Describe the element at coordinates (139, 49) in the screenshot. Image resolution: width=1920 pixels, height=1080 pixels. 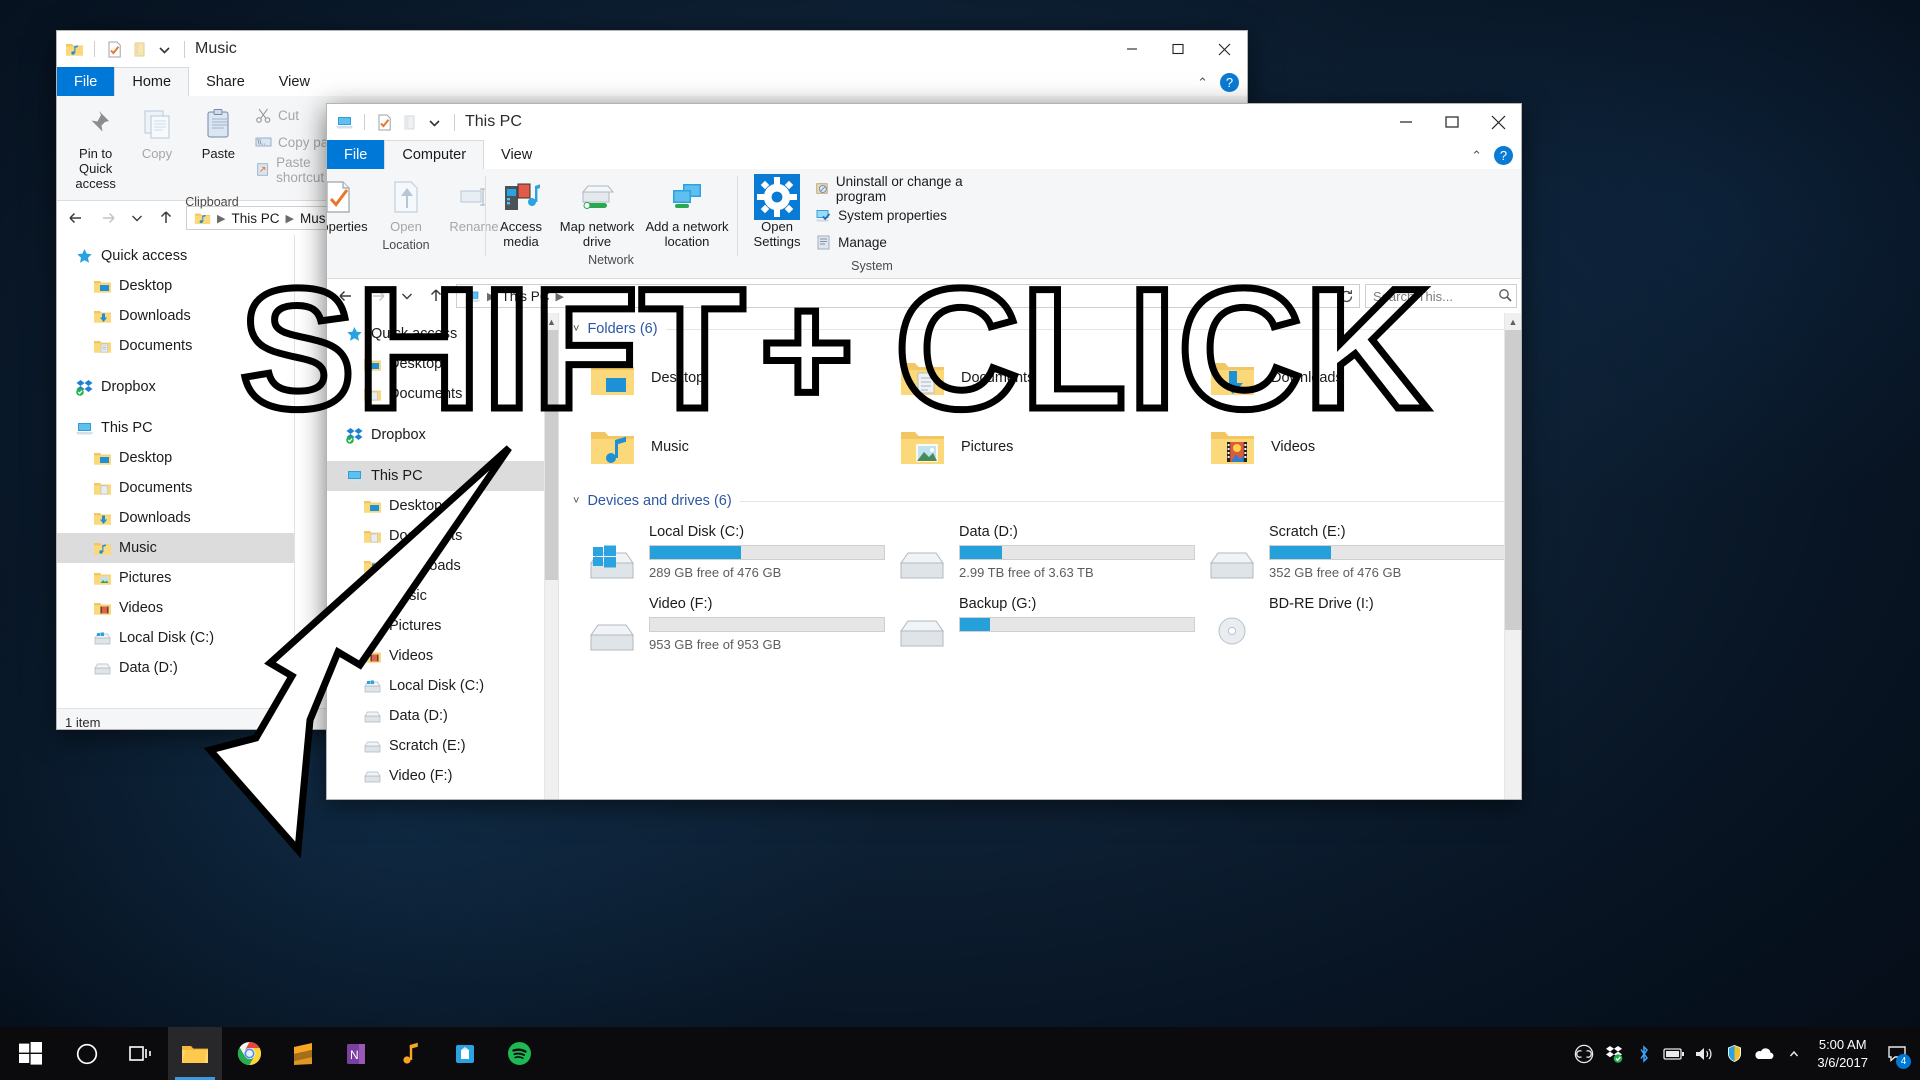
I see `new-folder-icon` at that location.